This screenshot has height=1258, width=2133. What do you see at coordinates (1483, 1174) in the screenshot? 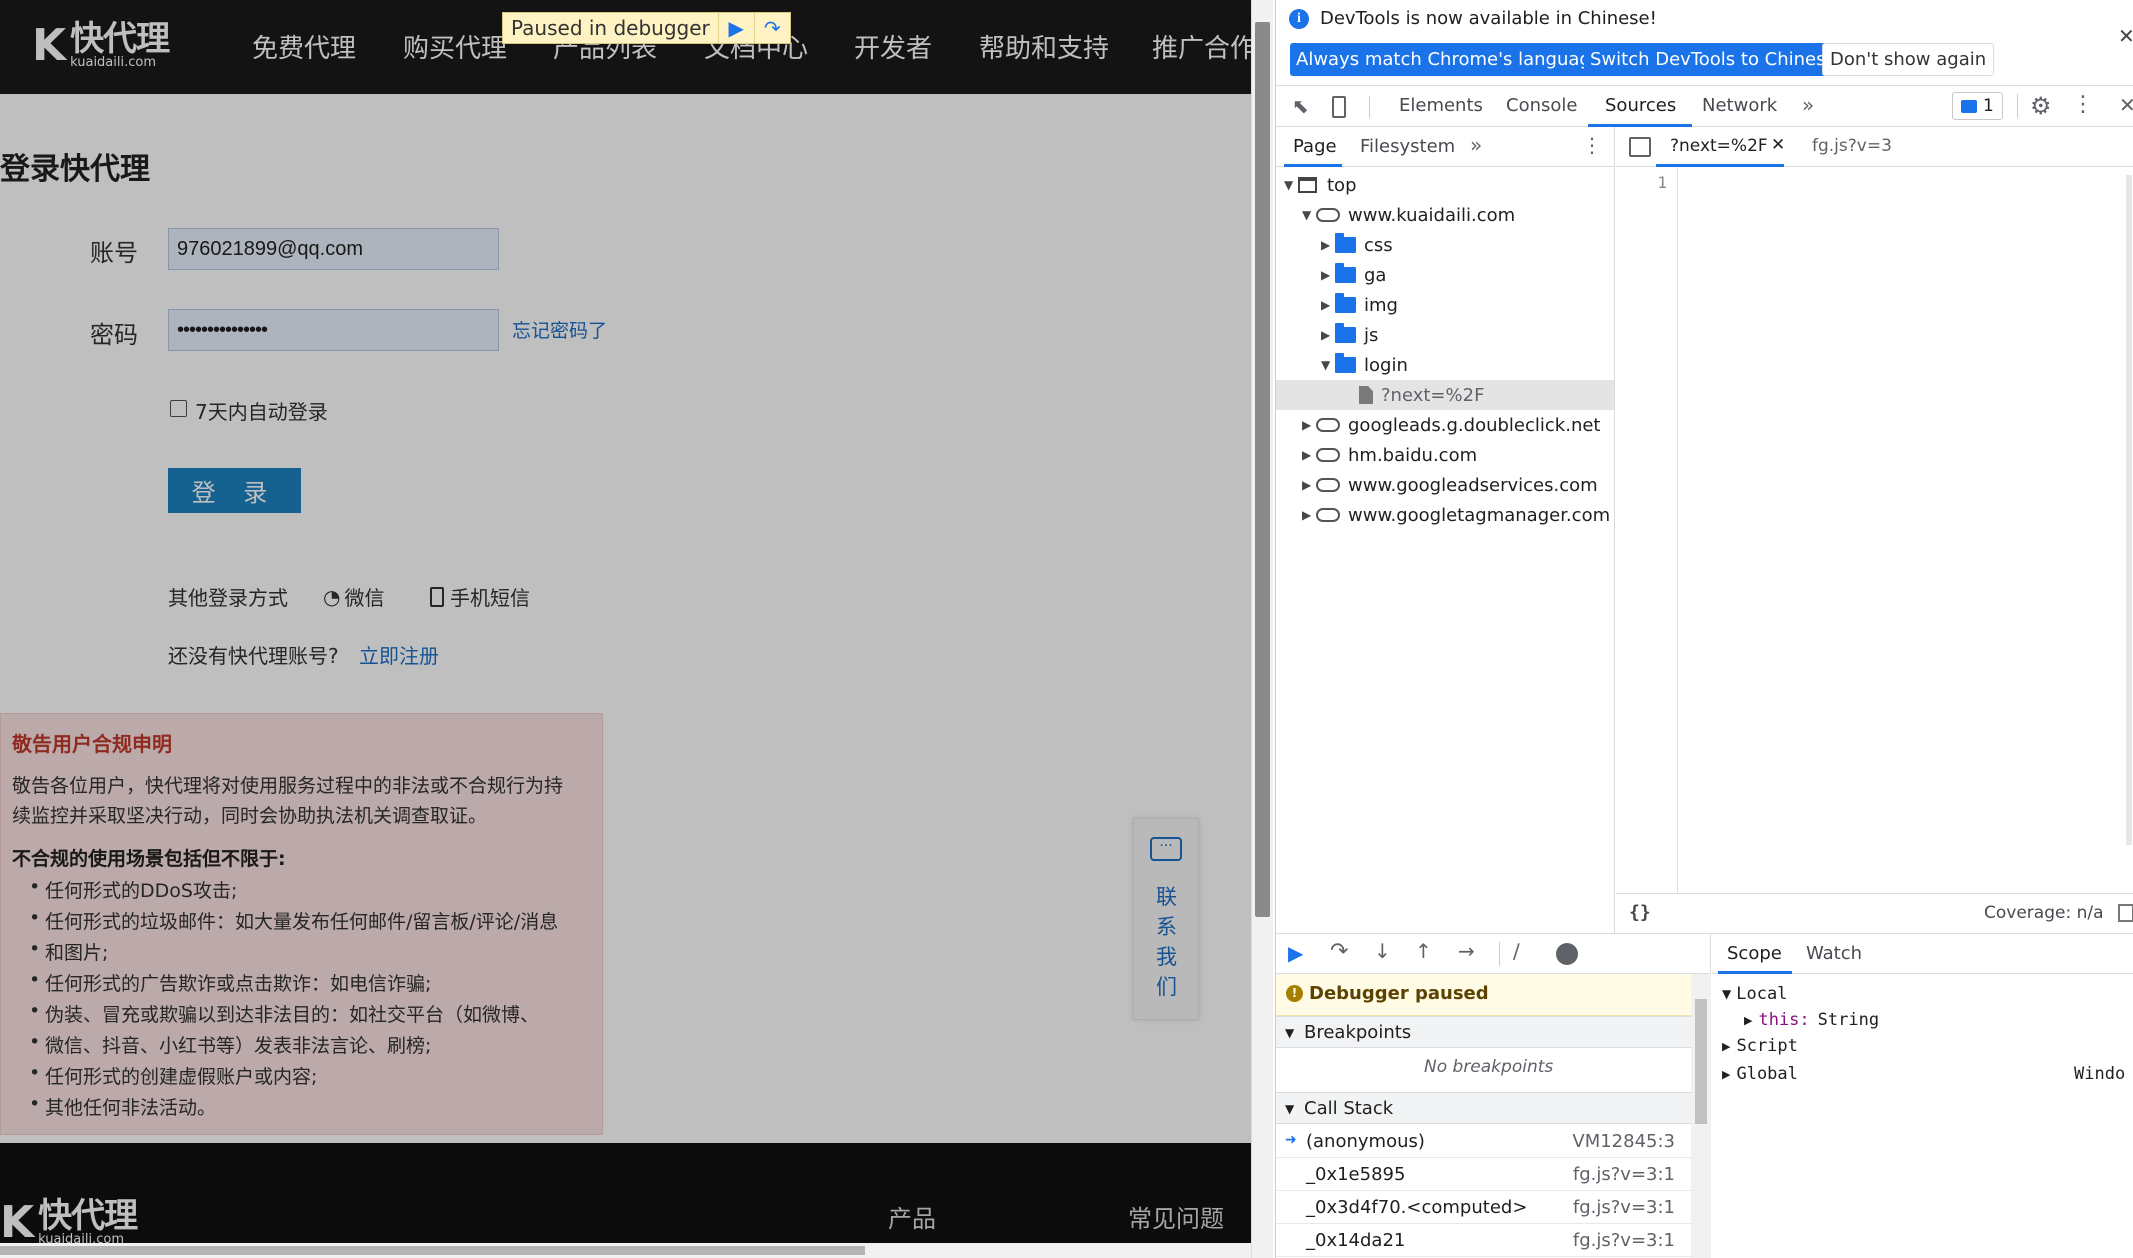
I see `callstack-frame: _0x1e5895 fg.js?v=3:1` at bounding box center [1483, 1174].